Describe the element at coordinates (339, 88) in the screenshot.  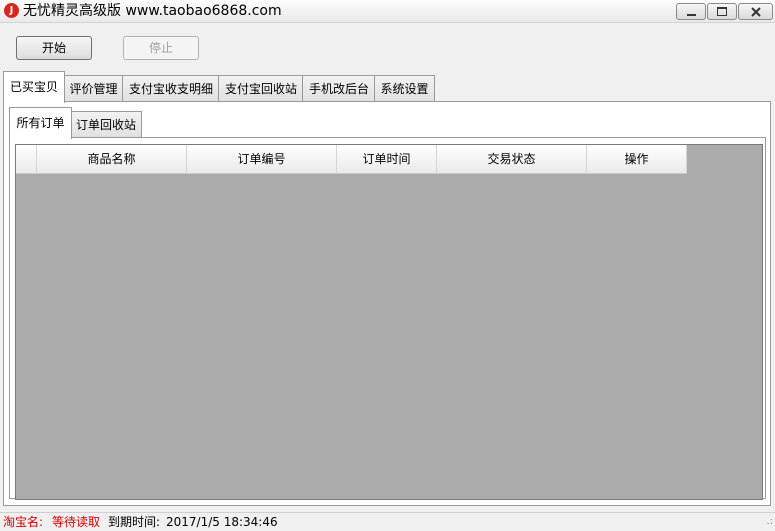
I see `tab-mobile-backend: 手机改后台` at that location.